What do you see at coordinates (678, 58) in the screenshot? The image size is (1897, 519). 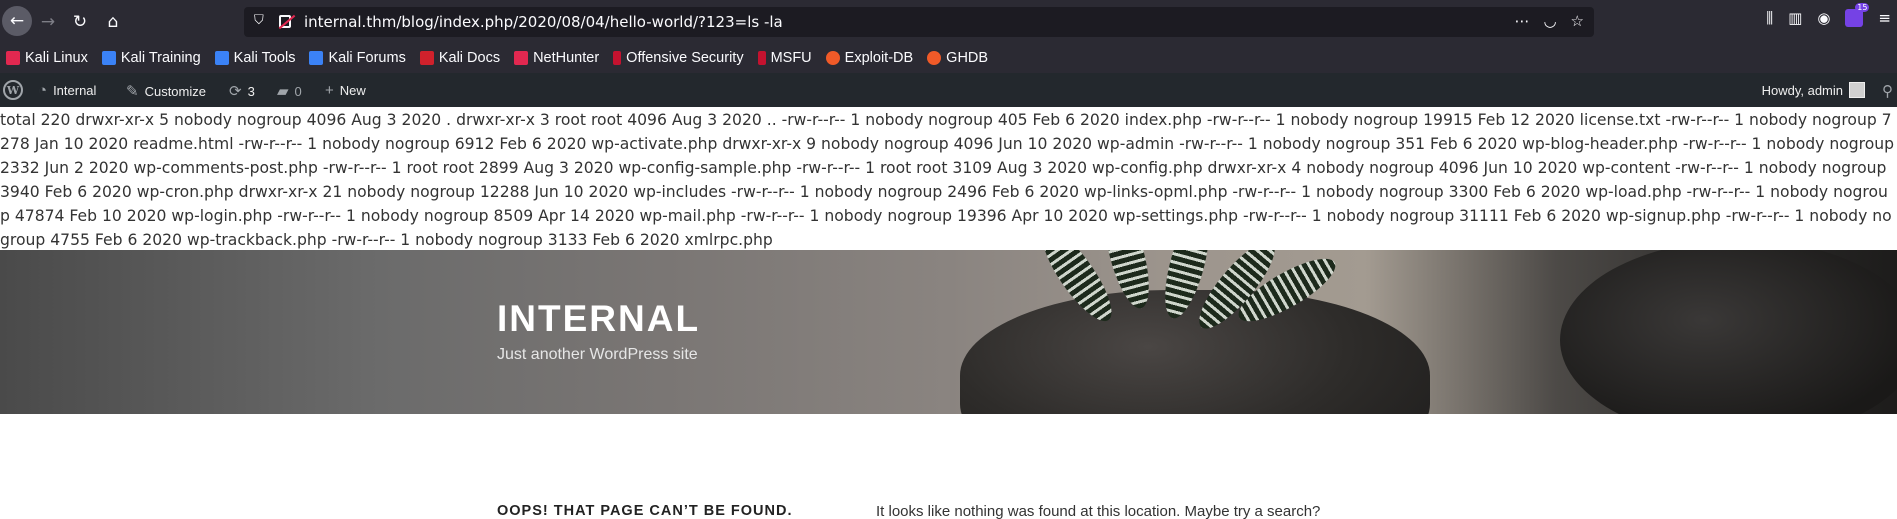 I see `bookmark-offensive-security: Offensive Security` at bounding box center [678, 58].